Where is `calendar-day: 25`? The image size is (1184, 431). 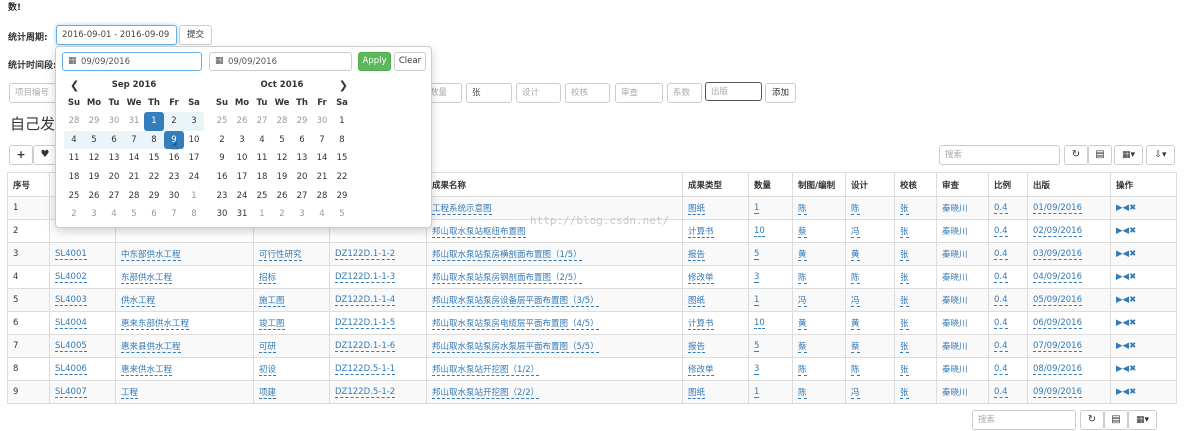
calendar-day: 25 is located at coordinates (74, 195).